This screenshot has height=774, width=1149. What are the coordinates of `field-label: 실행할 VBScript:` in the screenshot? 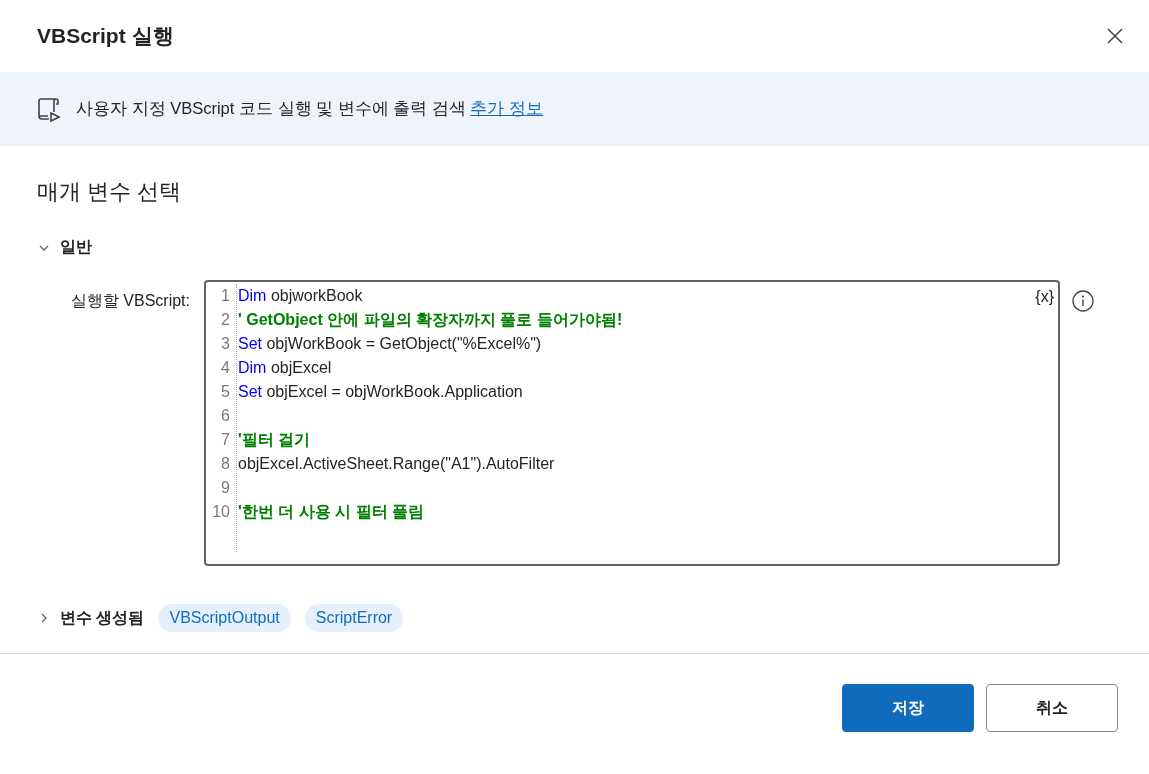 It's located at (129, 301).